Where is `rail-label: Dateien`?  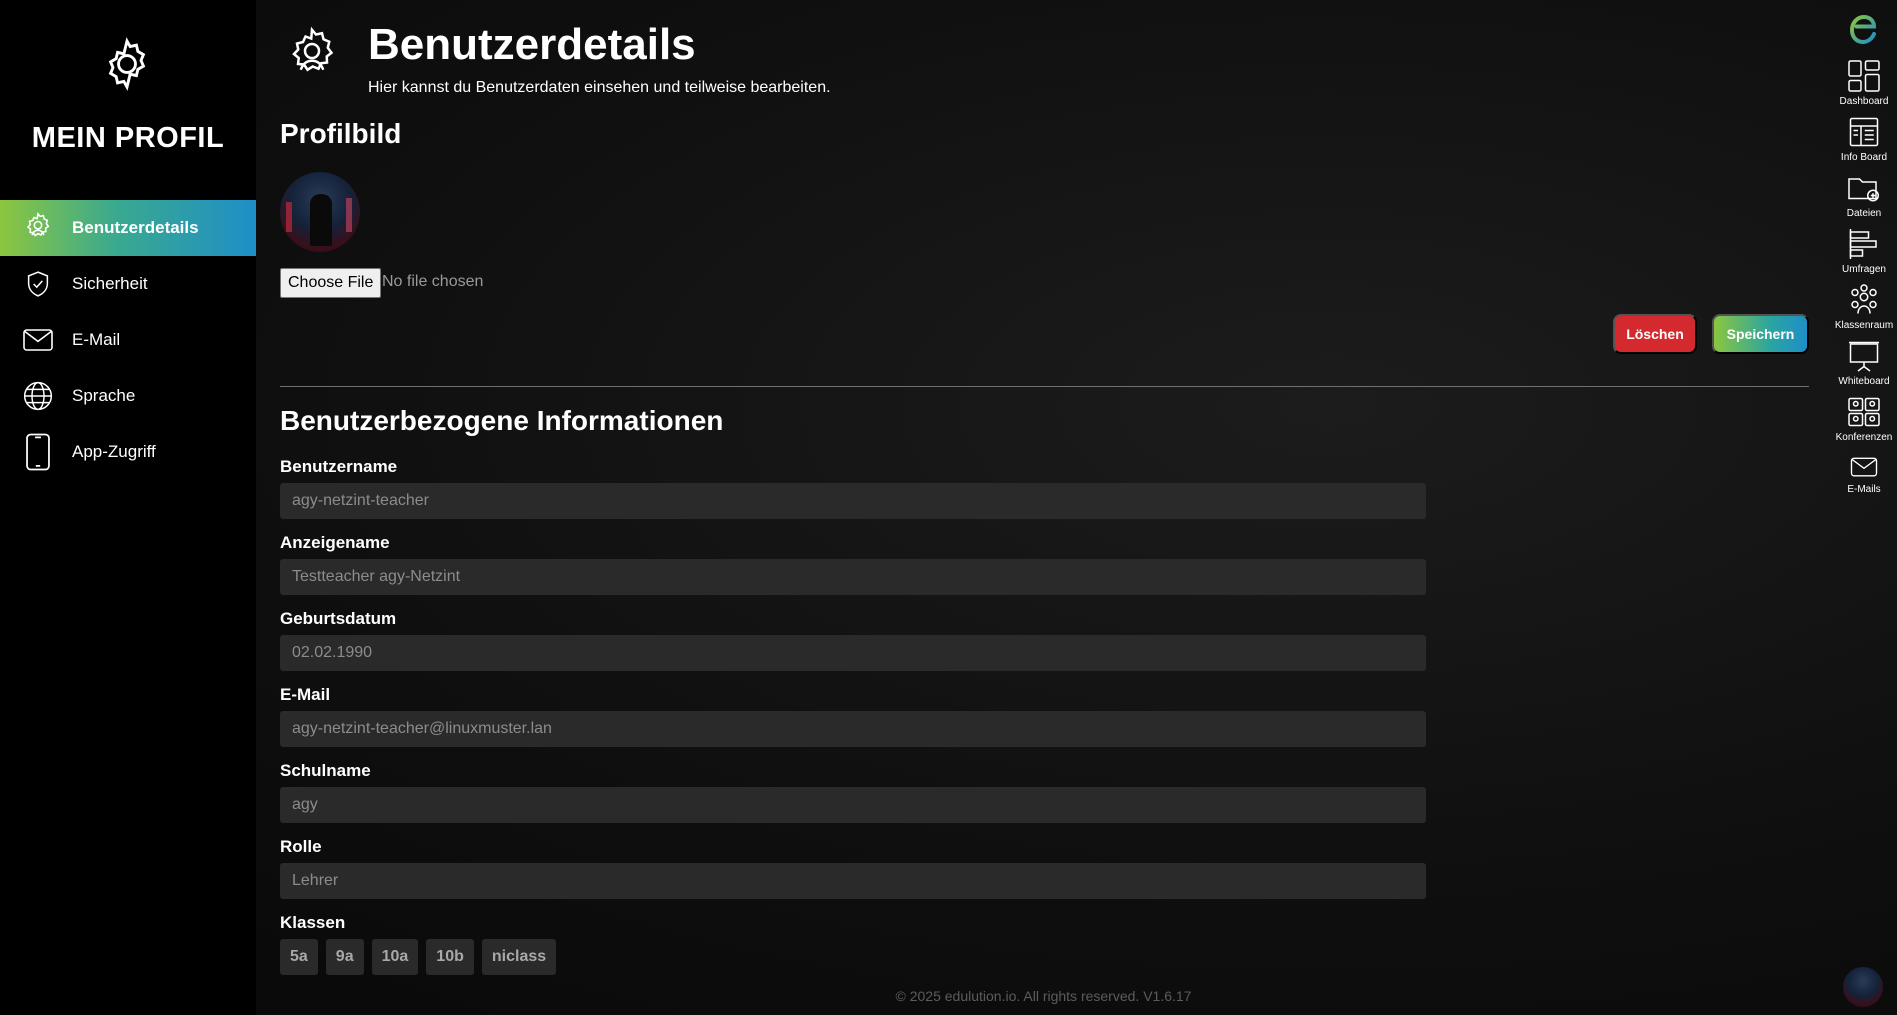
rail-label: Dateien is located at coordinates (1864, 213).